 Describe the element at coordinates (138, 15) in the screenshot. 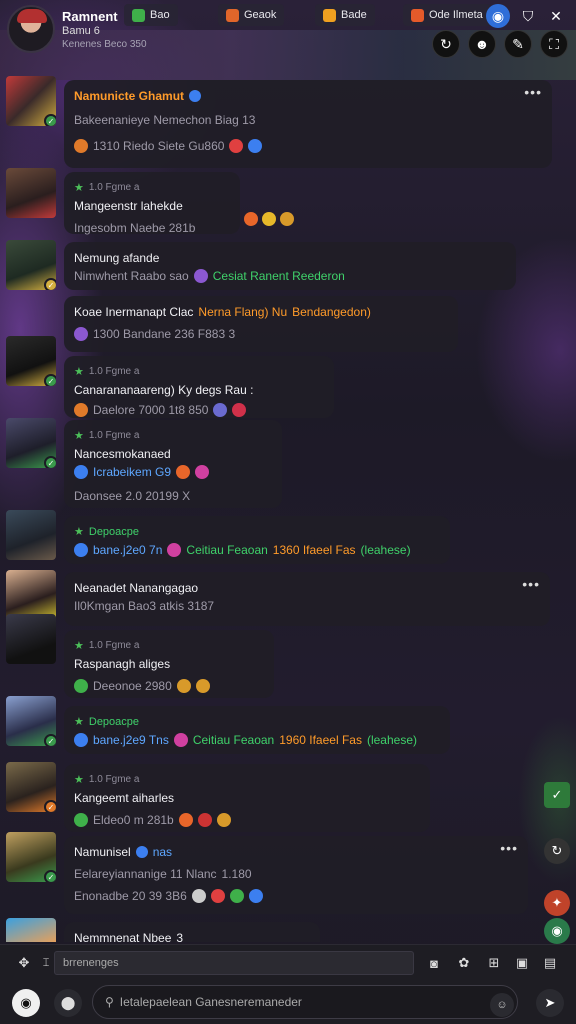

I see `bao-icon` at that location.